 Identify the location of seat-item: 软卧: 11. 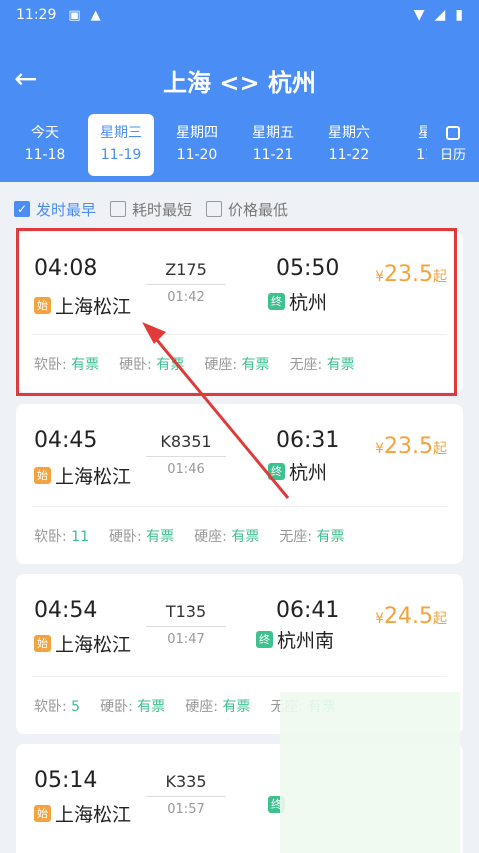
(61, 536).